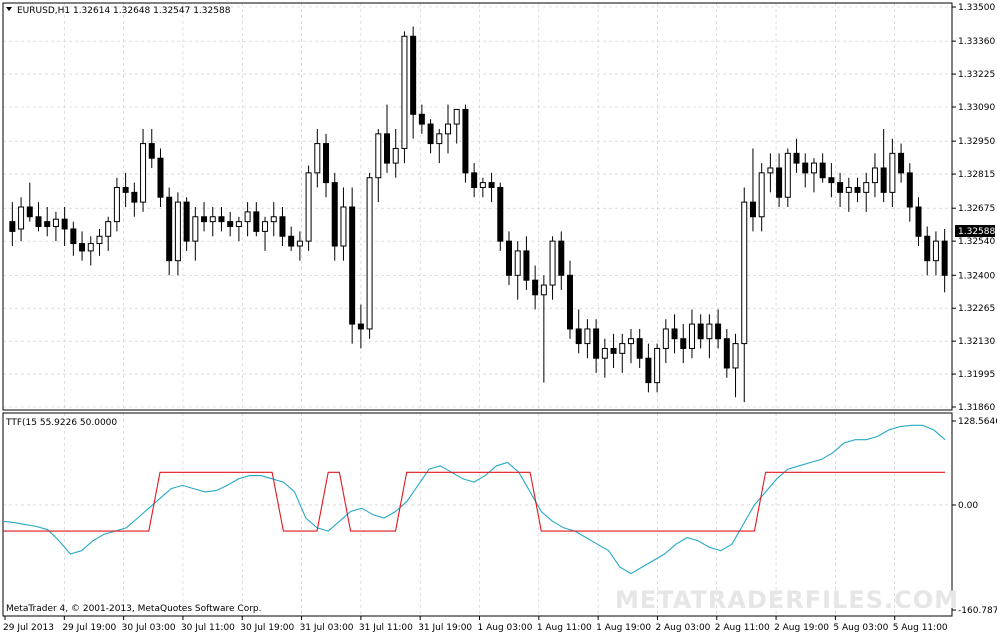 This screenshot has height=635, width=997. Describe the element at coordinates (445, 628) in the screenshot. I see `time-tick-label: 31 Jul 19:00` at that location.